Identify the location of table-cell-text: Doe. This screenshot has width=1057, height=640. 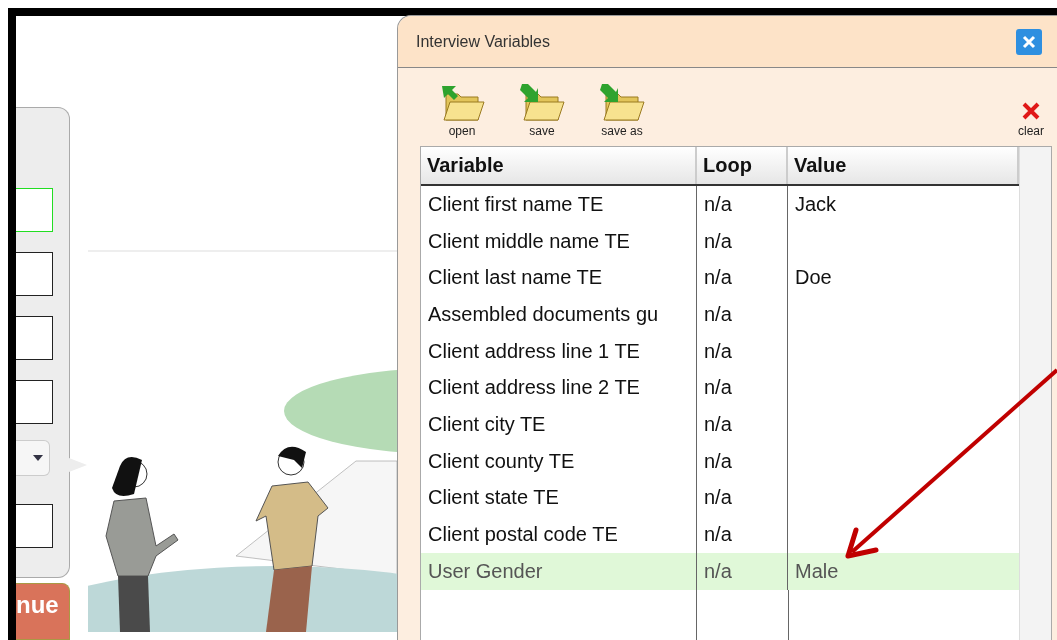
(813, 278).